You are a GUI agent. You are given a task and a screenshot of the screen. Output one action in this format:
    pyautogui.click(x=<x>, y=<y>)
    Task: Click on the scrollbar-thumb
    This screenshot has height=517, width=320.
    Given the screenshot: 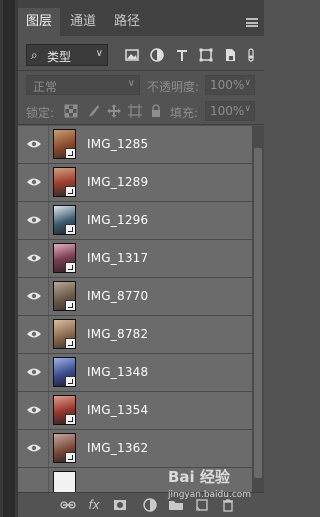 What is the action you would take?
    pyautogui.click(x=258, y=313)
    